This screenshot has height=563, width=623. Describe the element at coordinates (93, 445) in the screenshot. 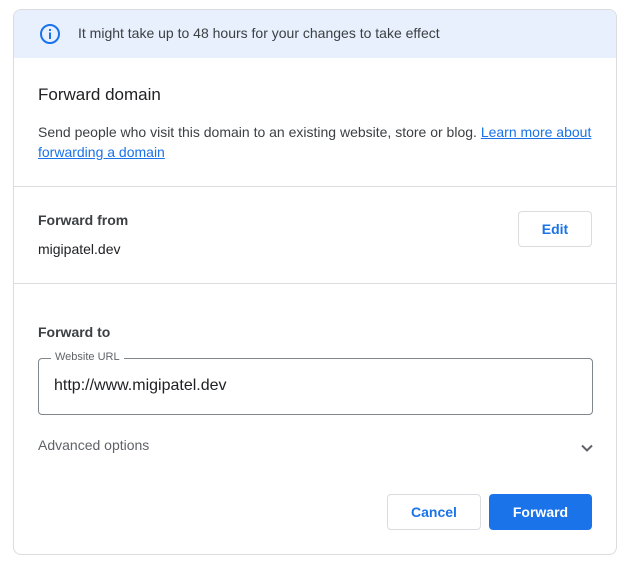

I see `advanced-options-toggle: Advanced options` at that location.